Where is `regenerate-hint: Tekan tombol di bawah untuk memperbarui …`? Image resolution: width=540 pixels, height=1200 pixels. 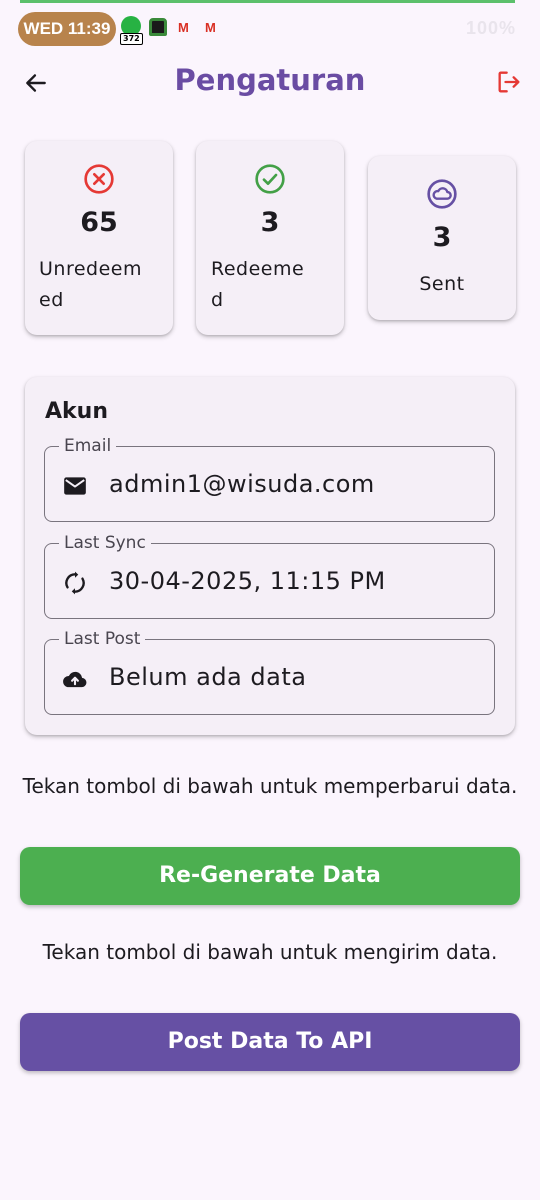 regenerate-hint: Tekan tombol di bawah untuk memperbarui … is located at coordinates (270, 786).